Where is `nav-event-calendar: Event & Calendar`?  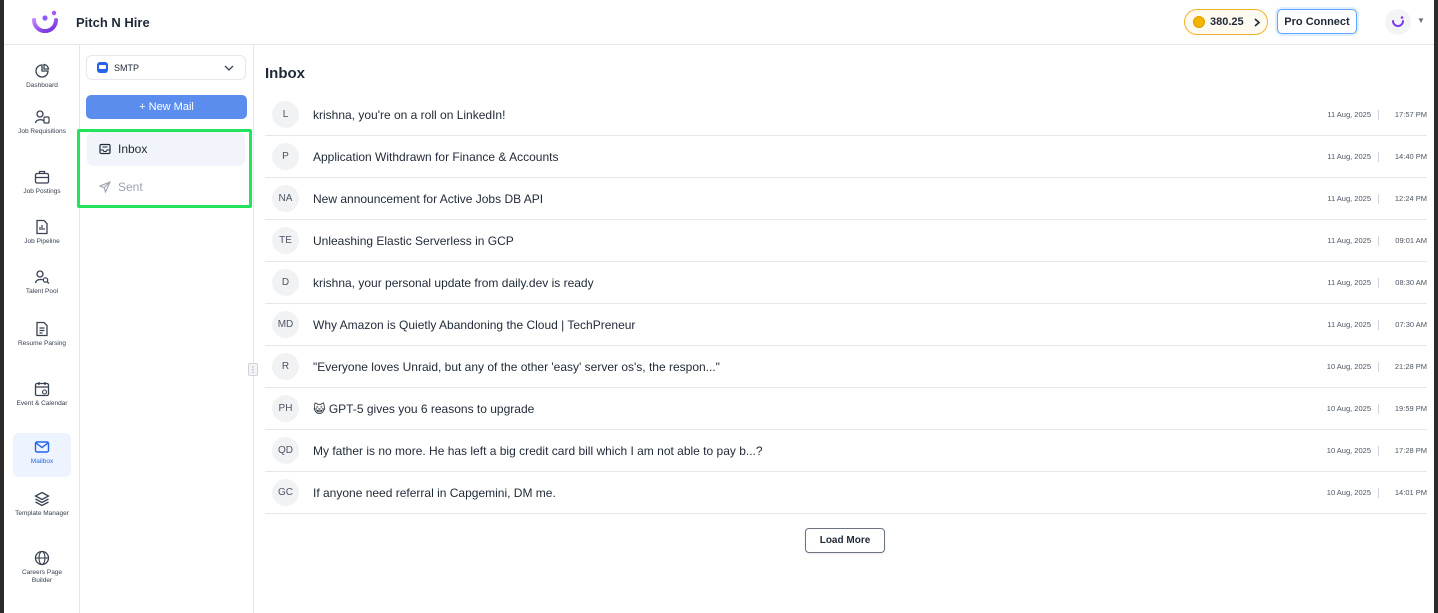
nav-event-calendar: Event & Calendar is located at coordinates (42, 394).